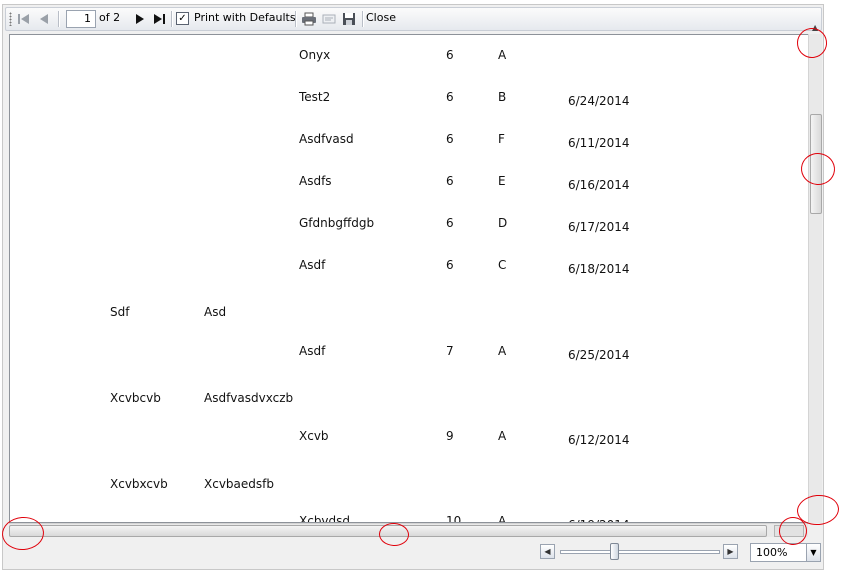 The height and width of the screenshot is (571, 841). I want to click on report-cell: Asdfvasd, so click(326, 139).